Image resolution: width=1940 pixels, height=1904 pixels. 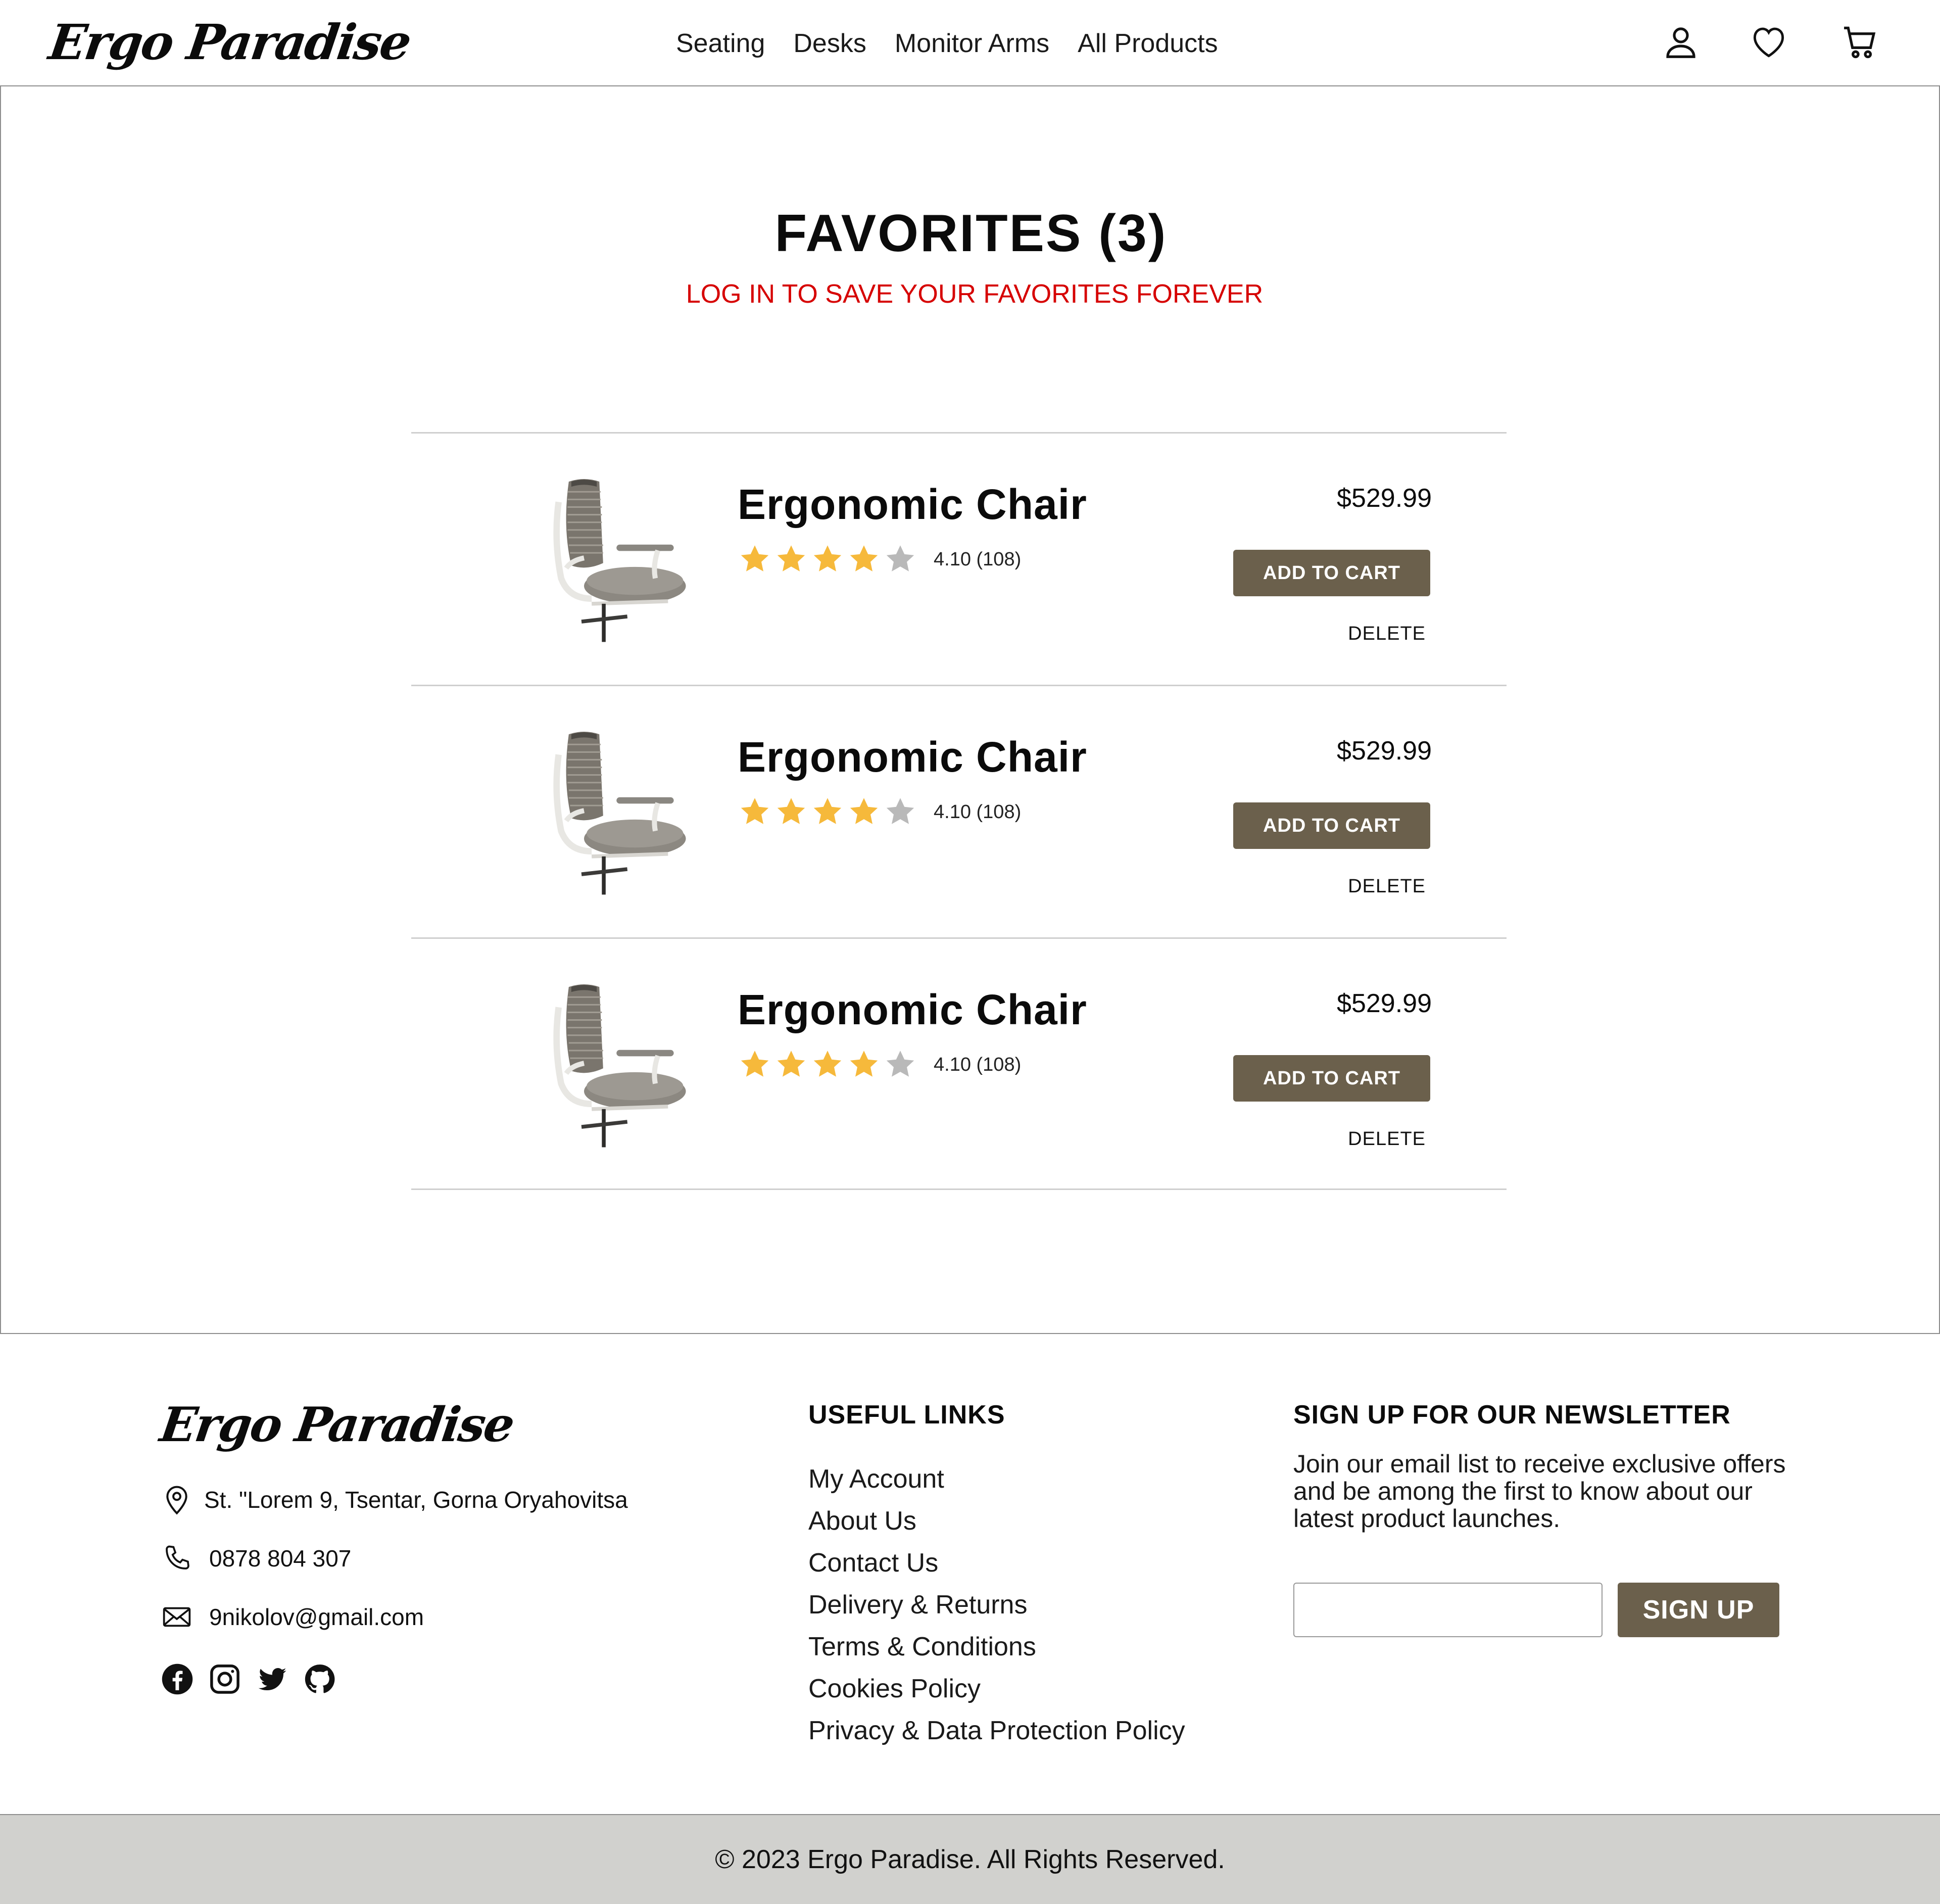 I want to click on address-text: St. "Lorem 9, Tsentar, Gorna Oryahovitsa, so click(x=416, y=1500).